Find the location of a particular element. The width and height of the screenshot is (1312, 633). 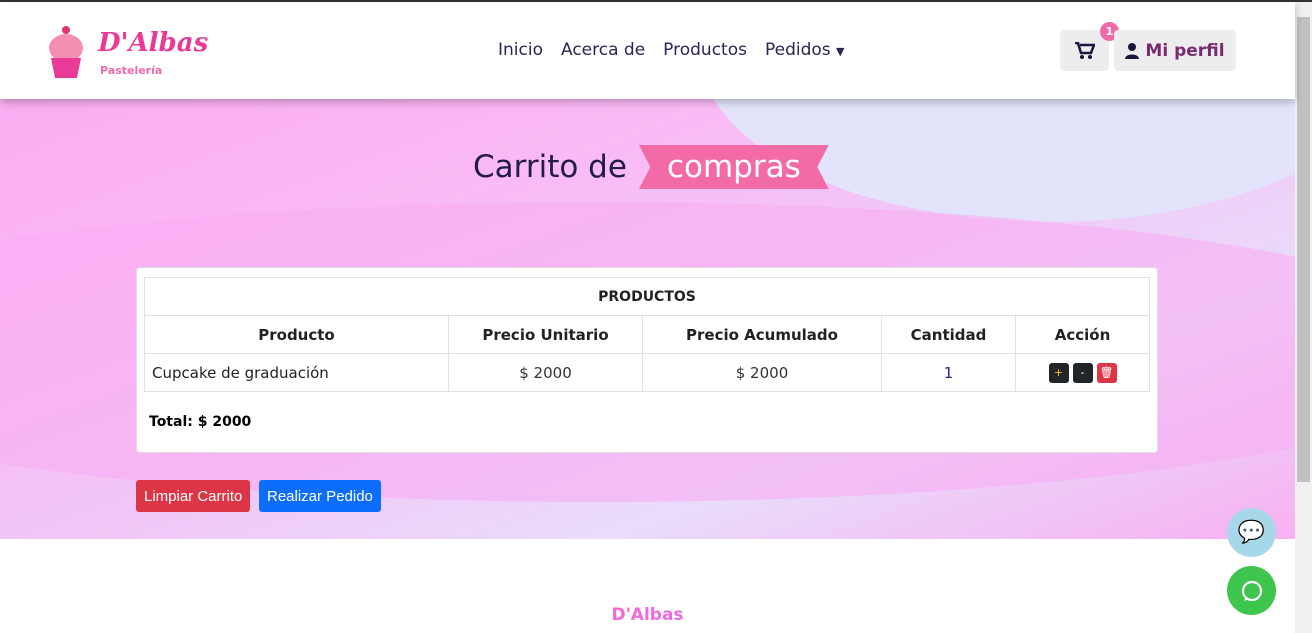

nav-productos: Productos is located at coordinates (705, 50).